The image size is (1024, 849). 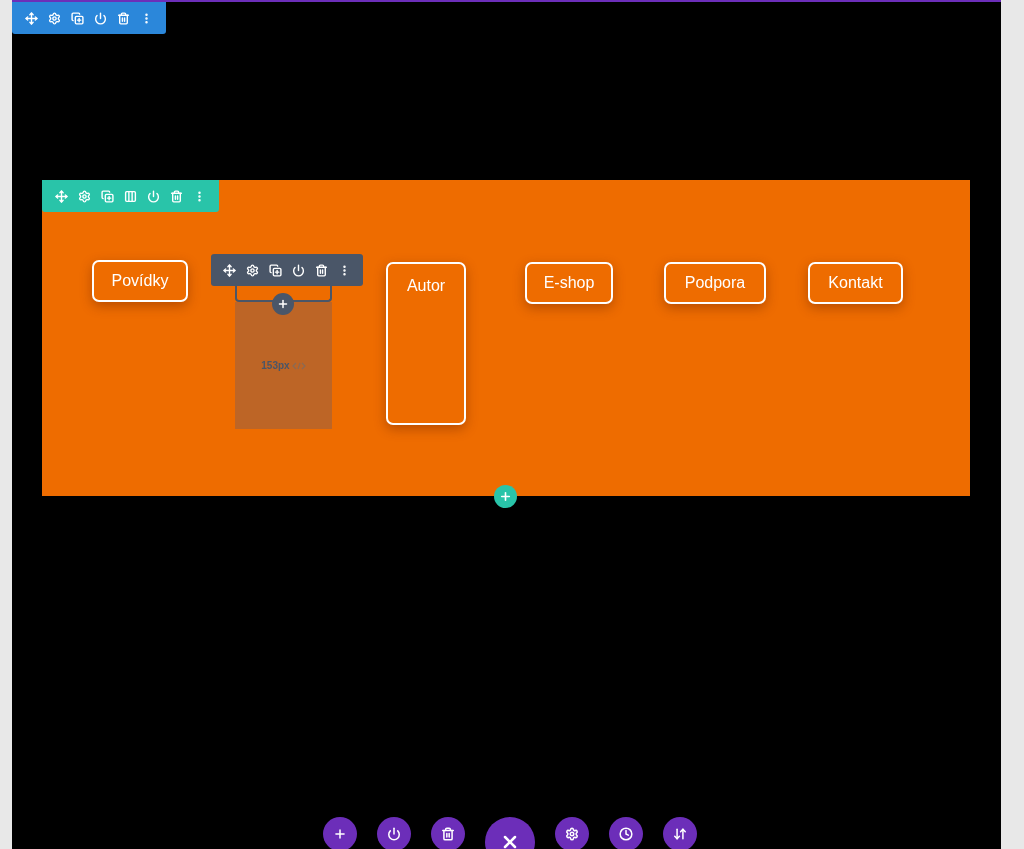 I want to click on sort-icon, so click(x=680, y=834).